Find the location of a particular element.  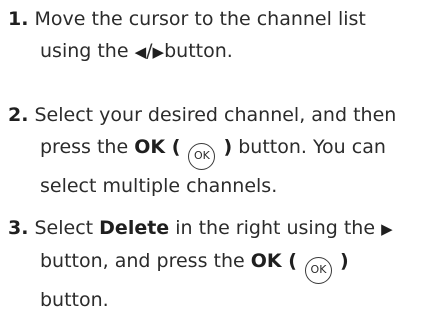

step-text: press the is located at coordinates (87, 147).